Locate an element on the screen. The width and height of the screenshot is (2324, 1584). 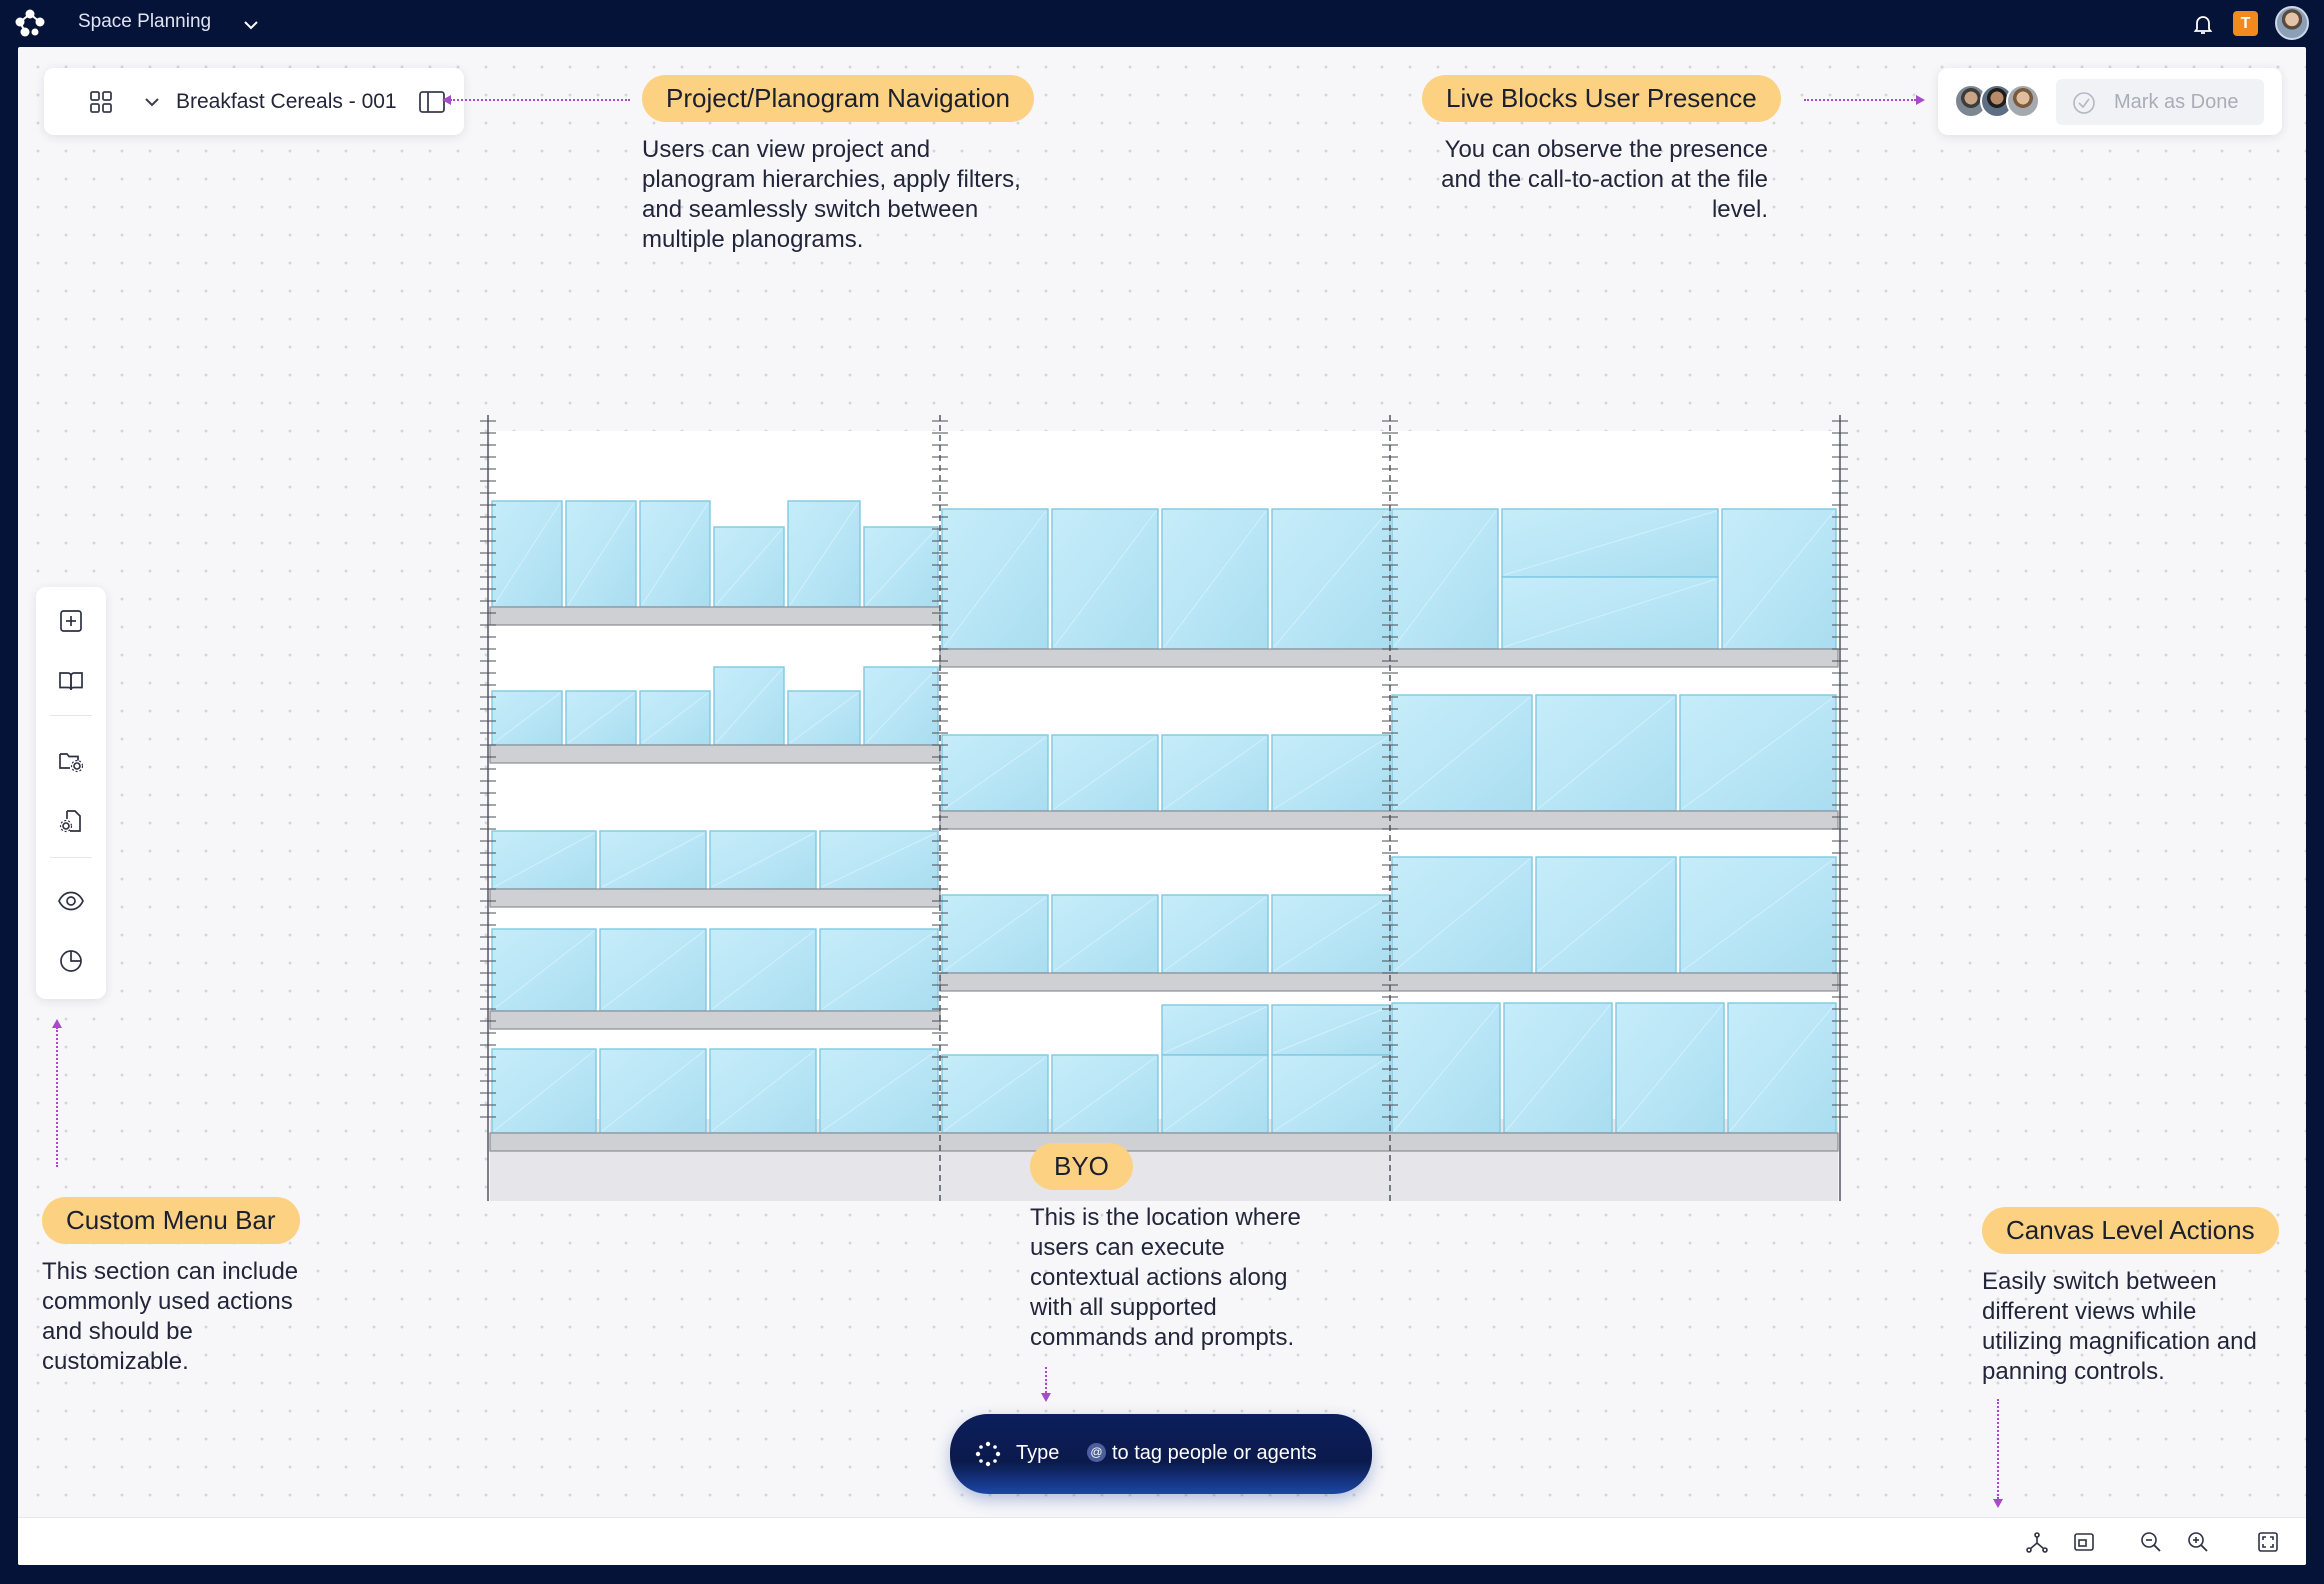
custom-menu-bar is located at coordinates (71, 793).